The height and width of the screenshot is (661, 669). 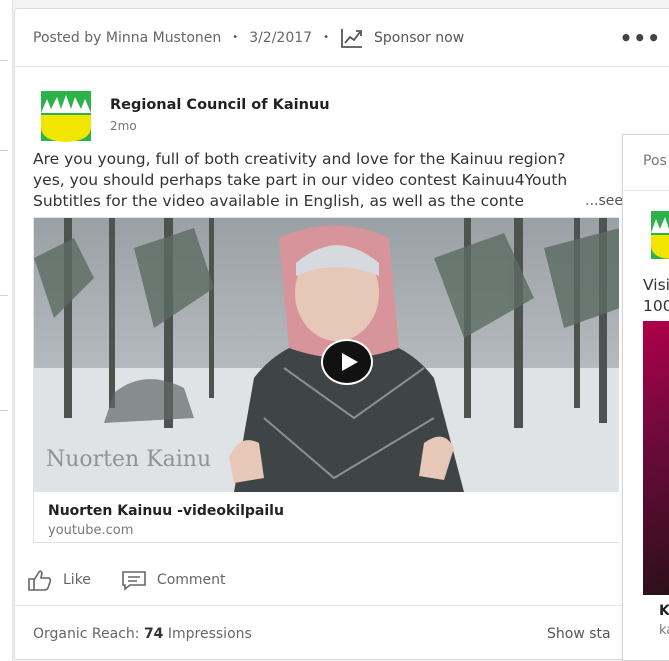 What do you see at coordinates (342, 632) in the screenshot?
I see `reach-footer: Organic Reach: 74 Impressions Show sta` at bounding box center [342, 632].